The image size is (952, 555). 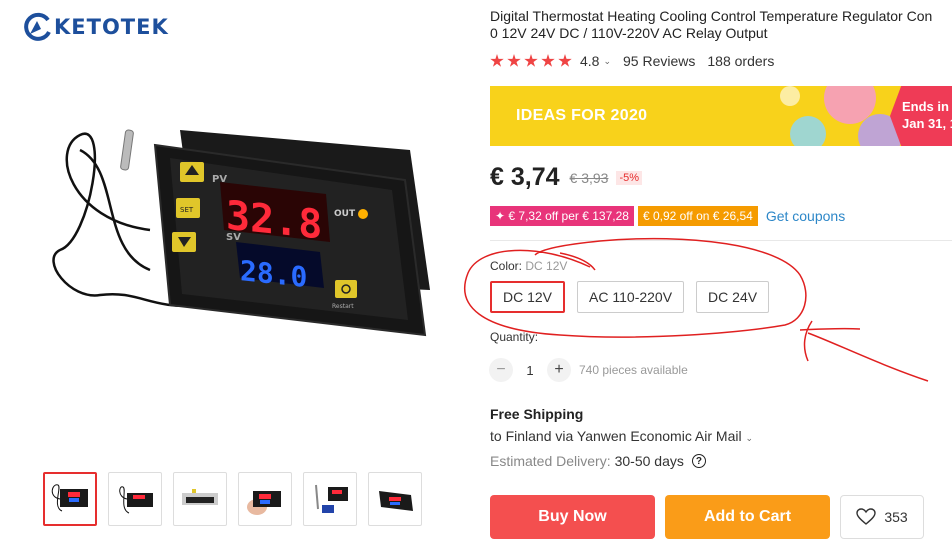 What do you see at coordinates (566, 177) in the screenshot?
I see `price-row: € 3,74 € 3,93 -5%` at bounding box center [566, 177].